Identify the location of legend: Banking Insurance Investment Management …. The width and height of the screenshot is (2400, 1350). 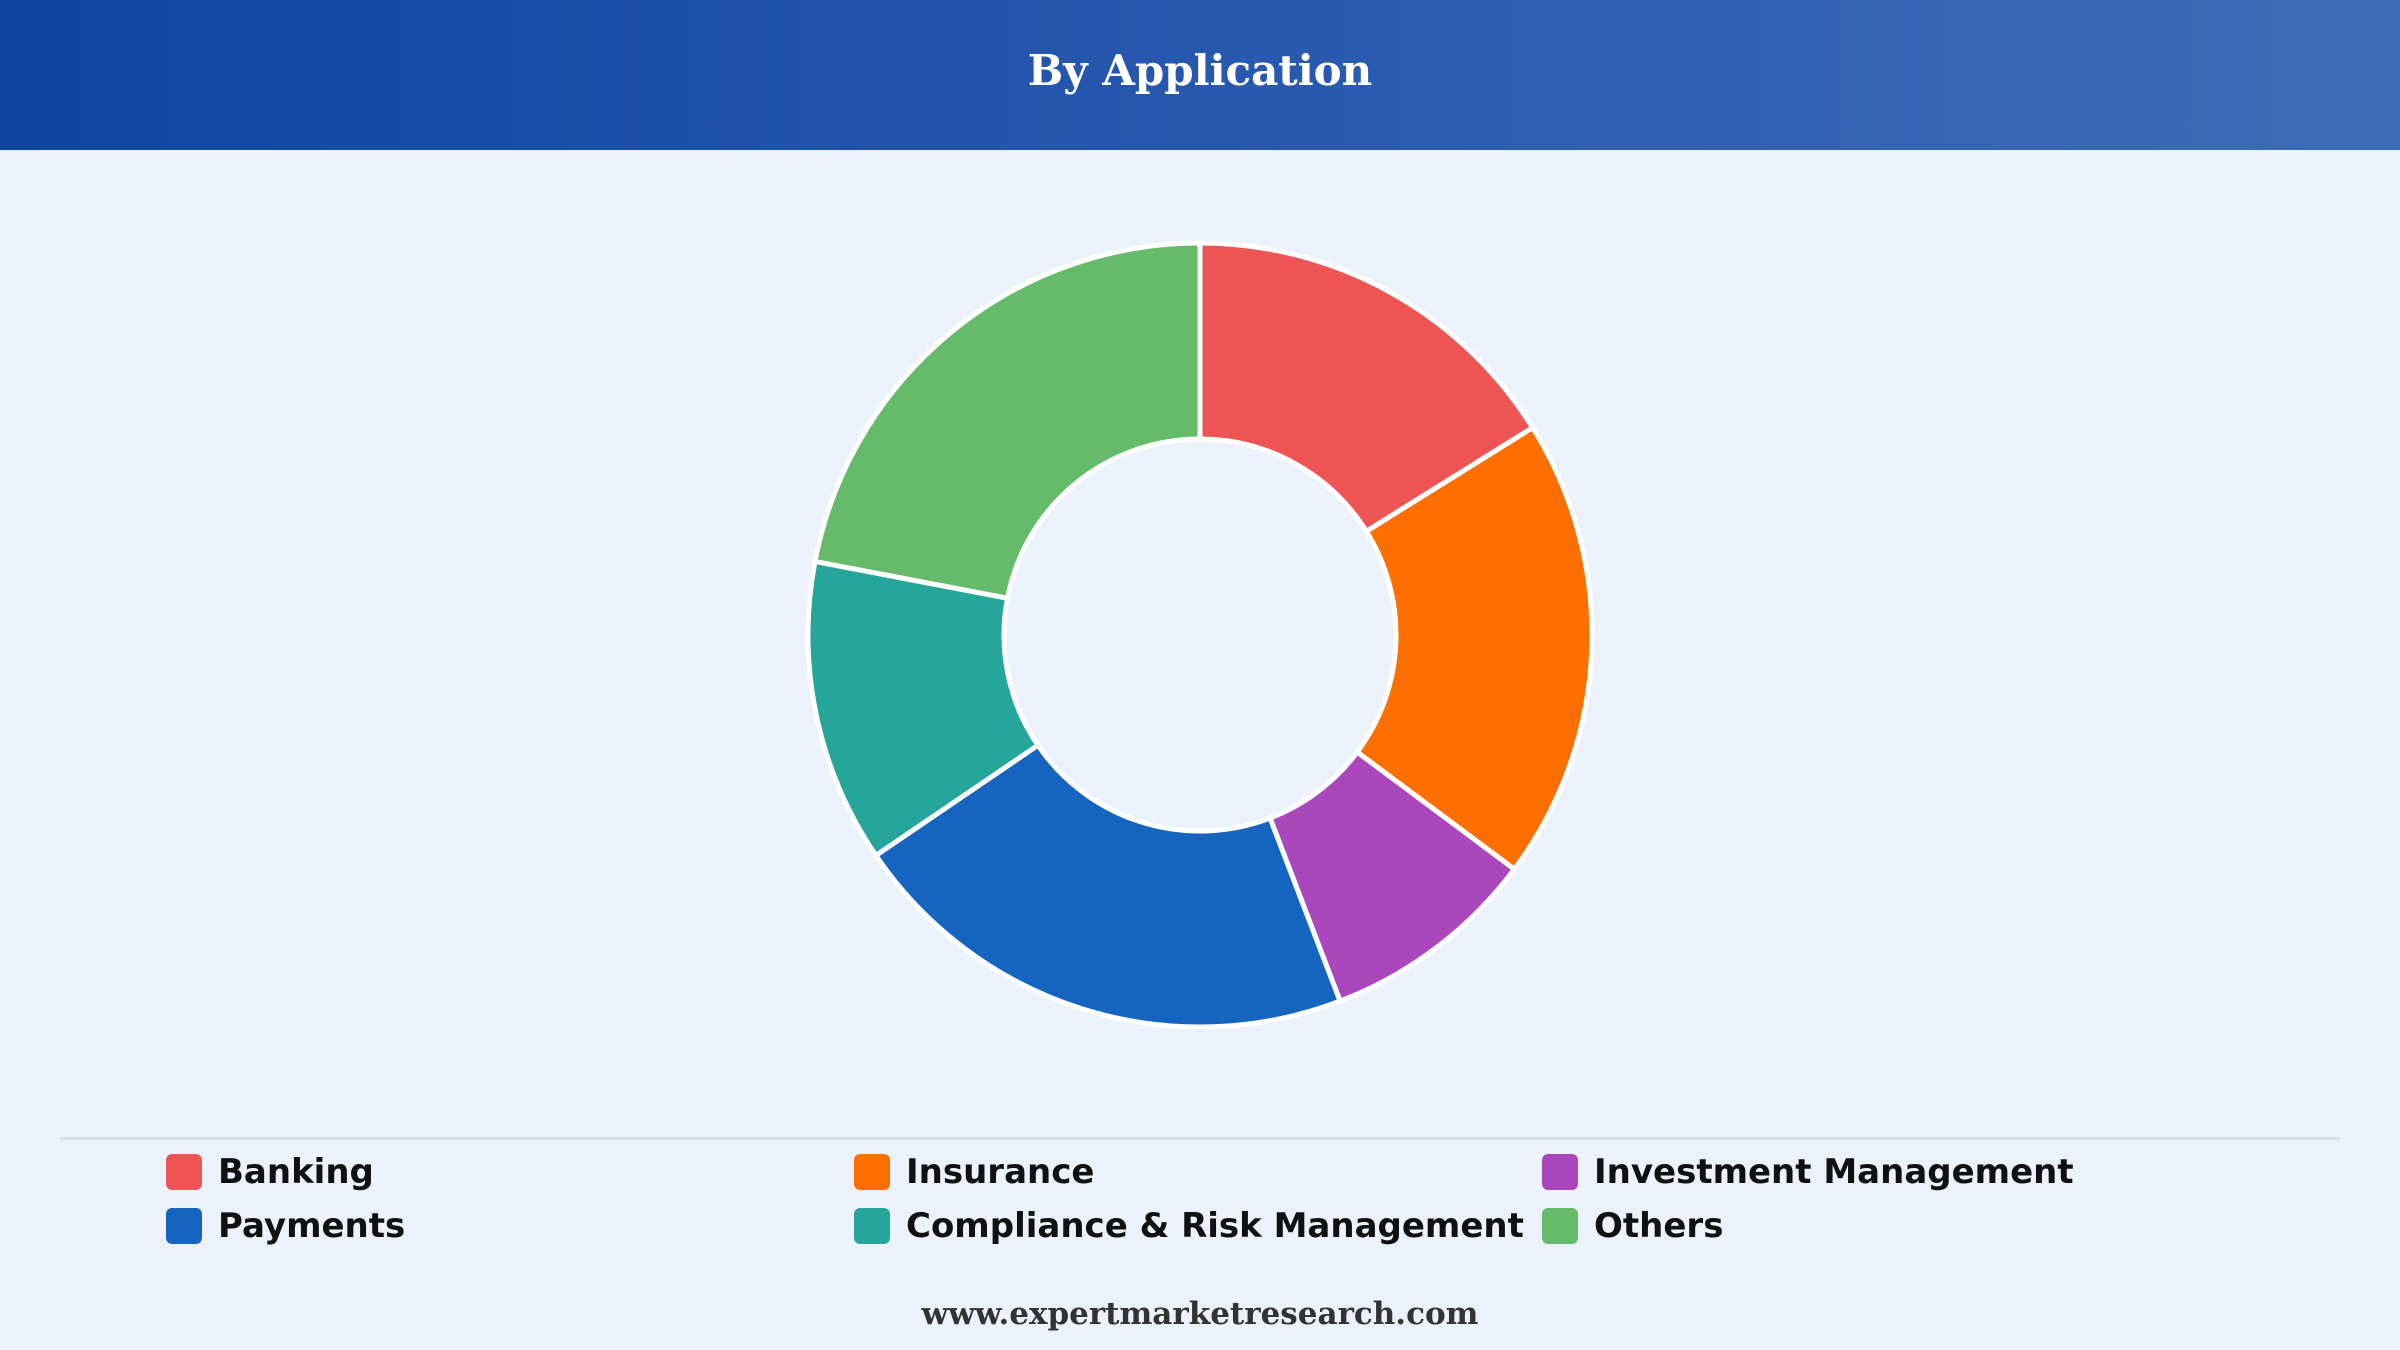
(1216, 1199).